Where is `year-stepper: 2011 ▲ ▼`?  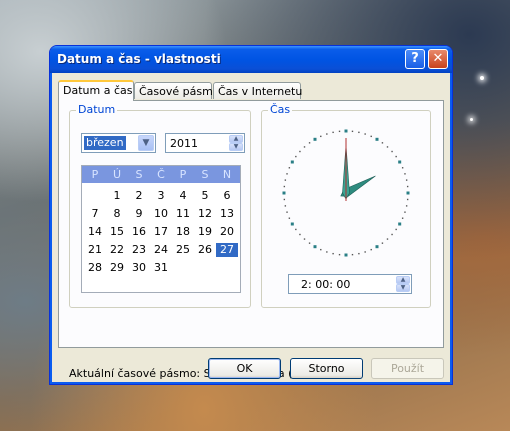 year-stepper: 2011 ▲ ▼ is located at coordinates (205, 143).